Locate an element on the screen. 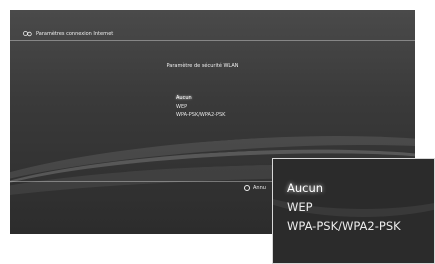  option-wep: WEP is located at coordinates (200, 107).